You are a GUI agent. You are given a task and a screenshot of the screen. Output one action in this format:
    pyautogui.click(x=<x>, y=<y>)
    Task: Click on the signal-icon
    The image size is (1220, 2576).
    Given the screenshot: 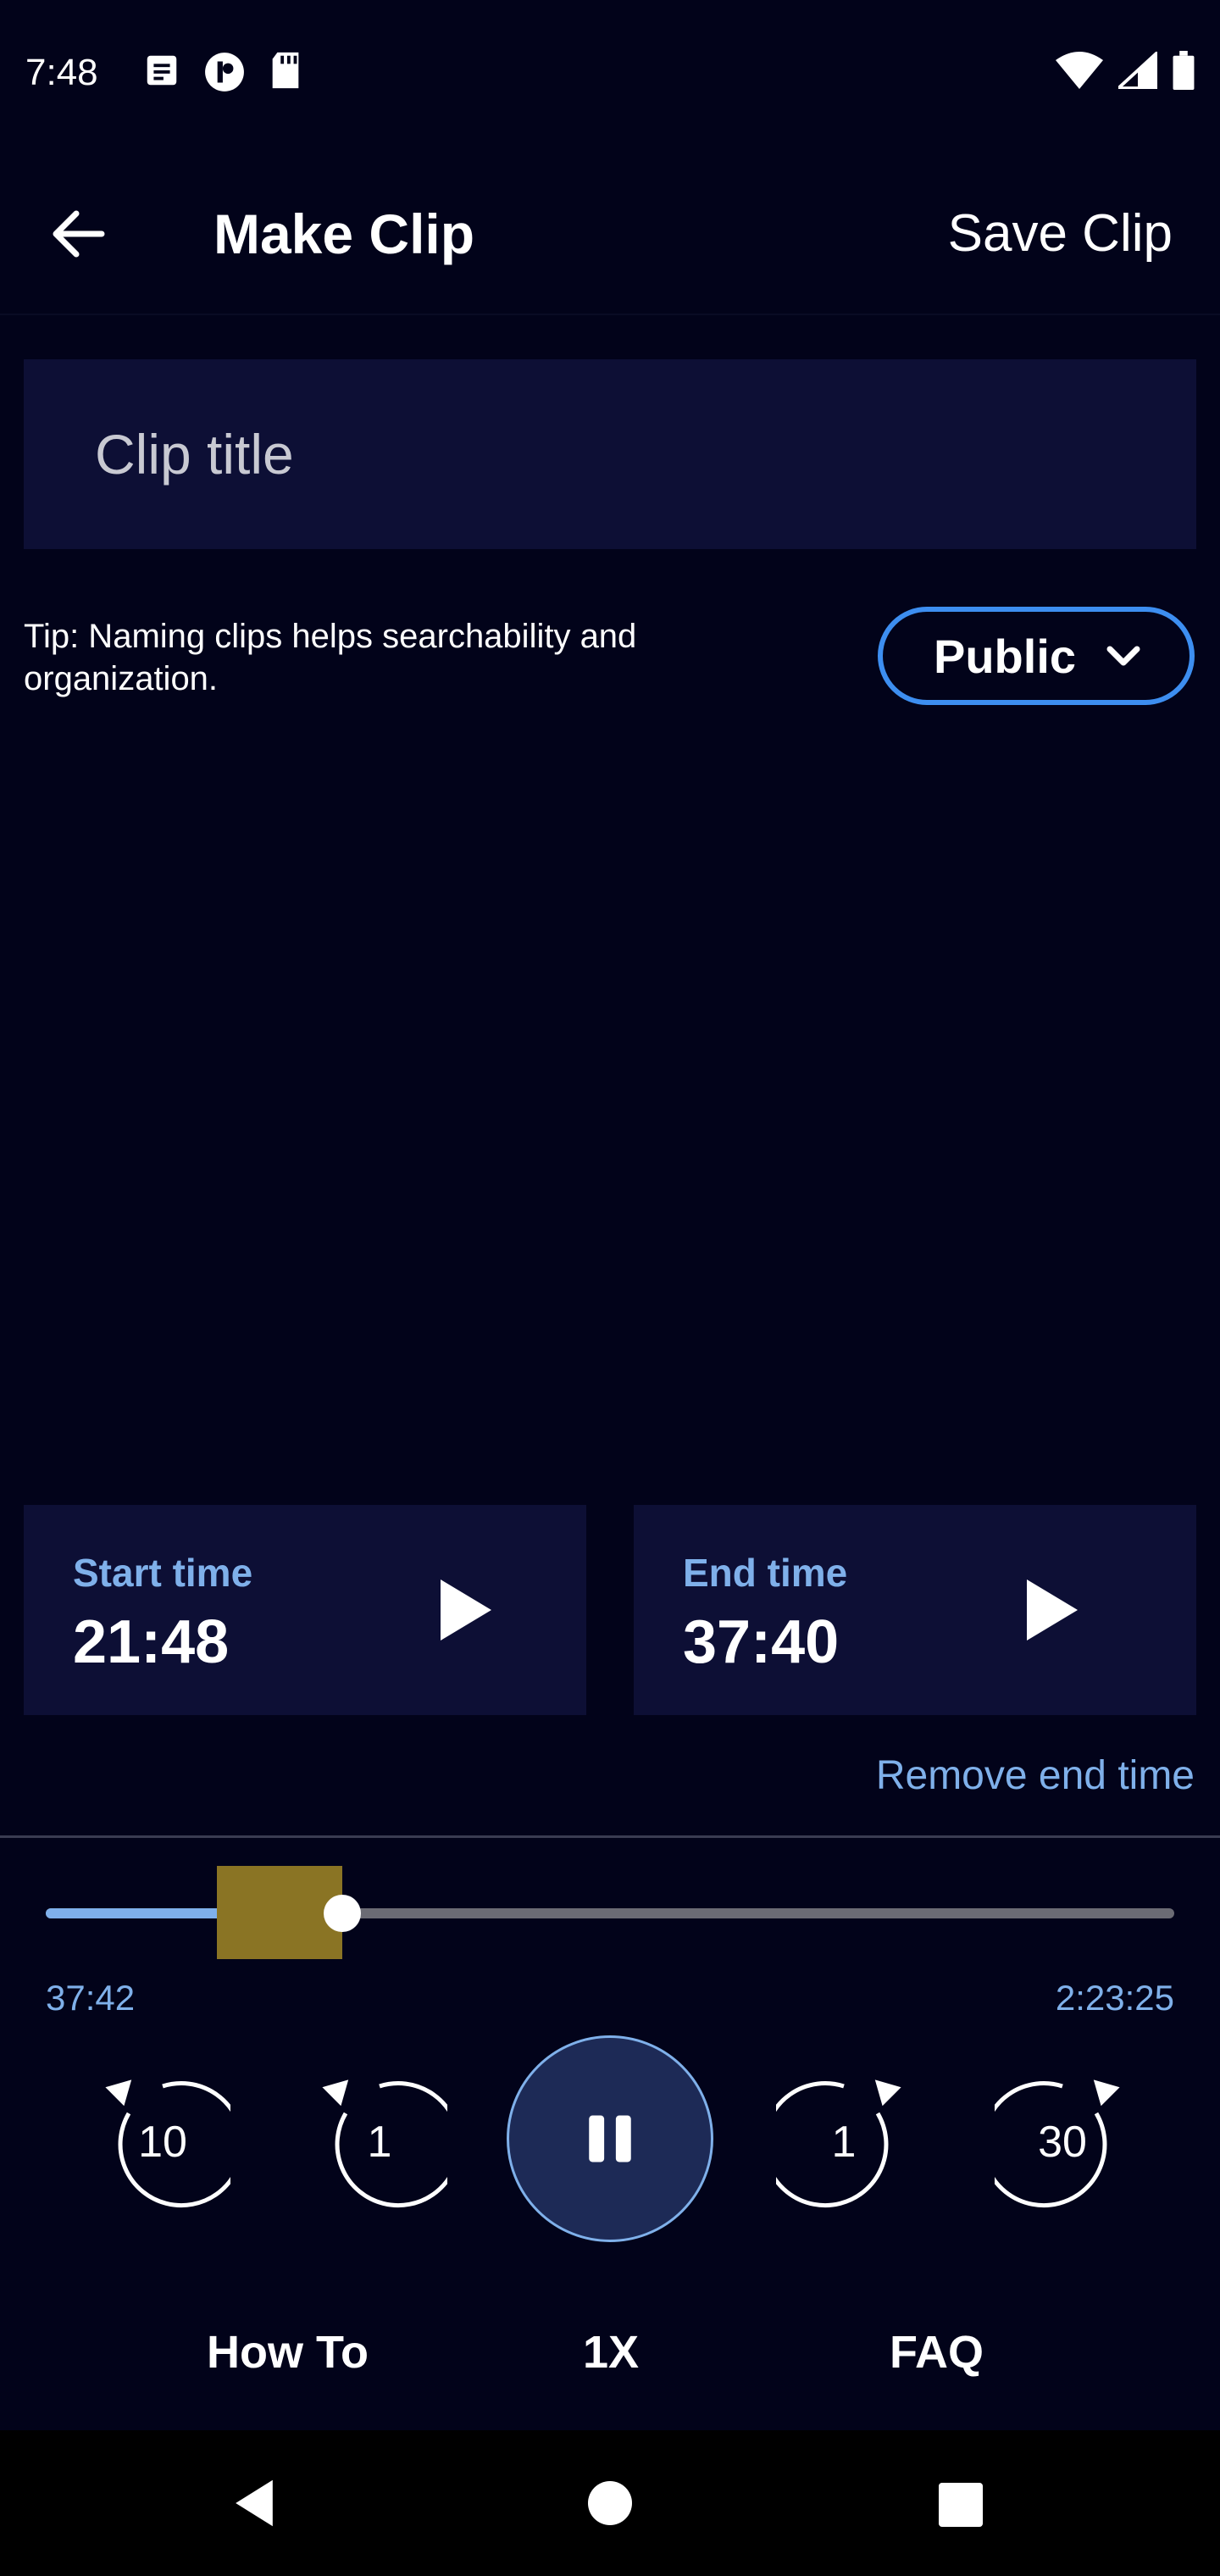 What is the action you would take?
    pyautogui.click(x=1137, y=70)
    